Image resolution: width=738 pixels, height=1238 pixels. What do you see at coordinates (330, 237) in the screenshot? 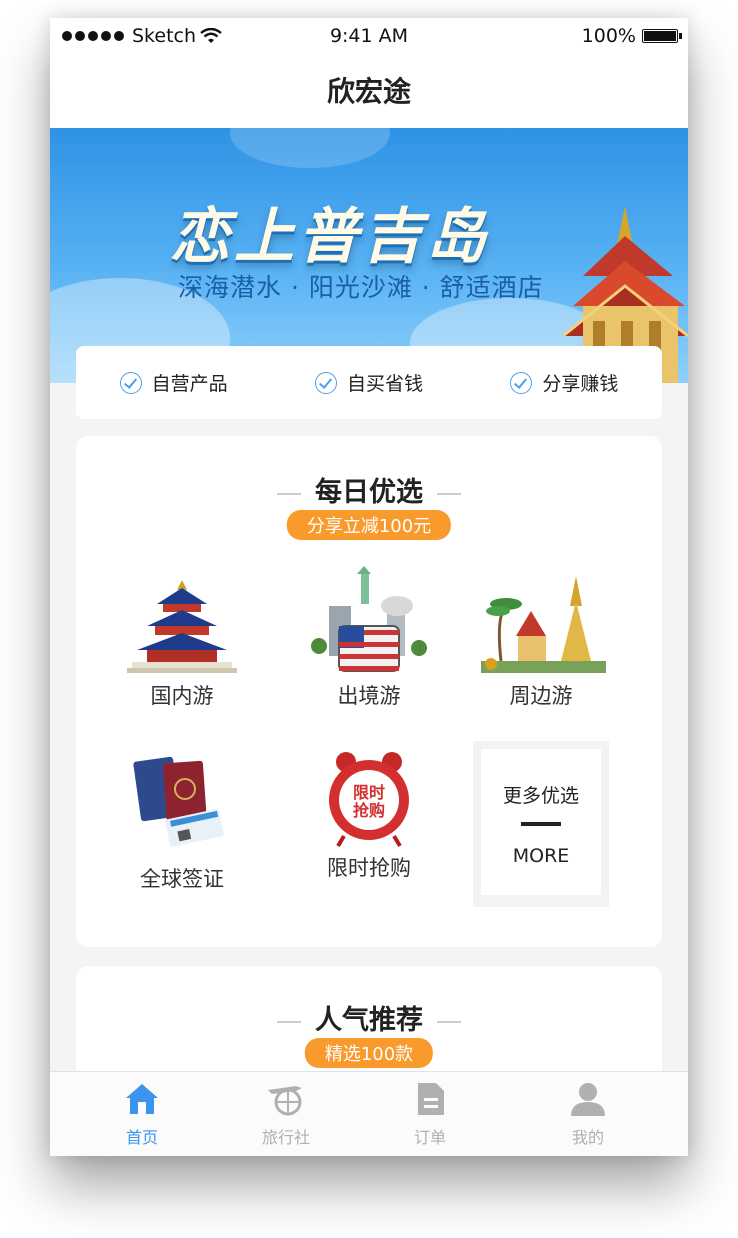
I see `banner-headline: 恋上普吉岛` at bounding box center [330, 237].